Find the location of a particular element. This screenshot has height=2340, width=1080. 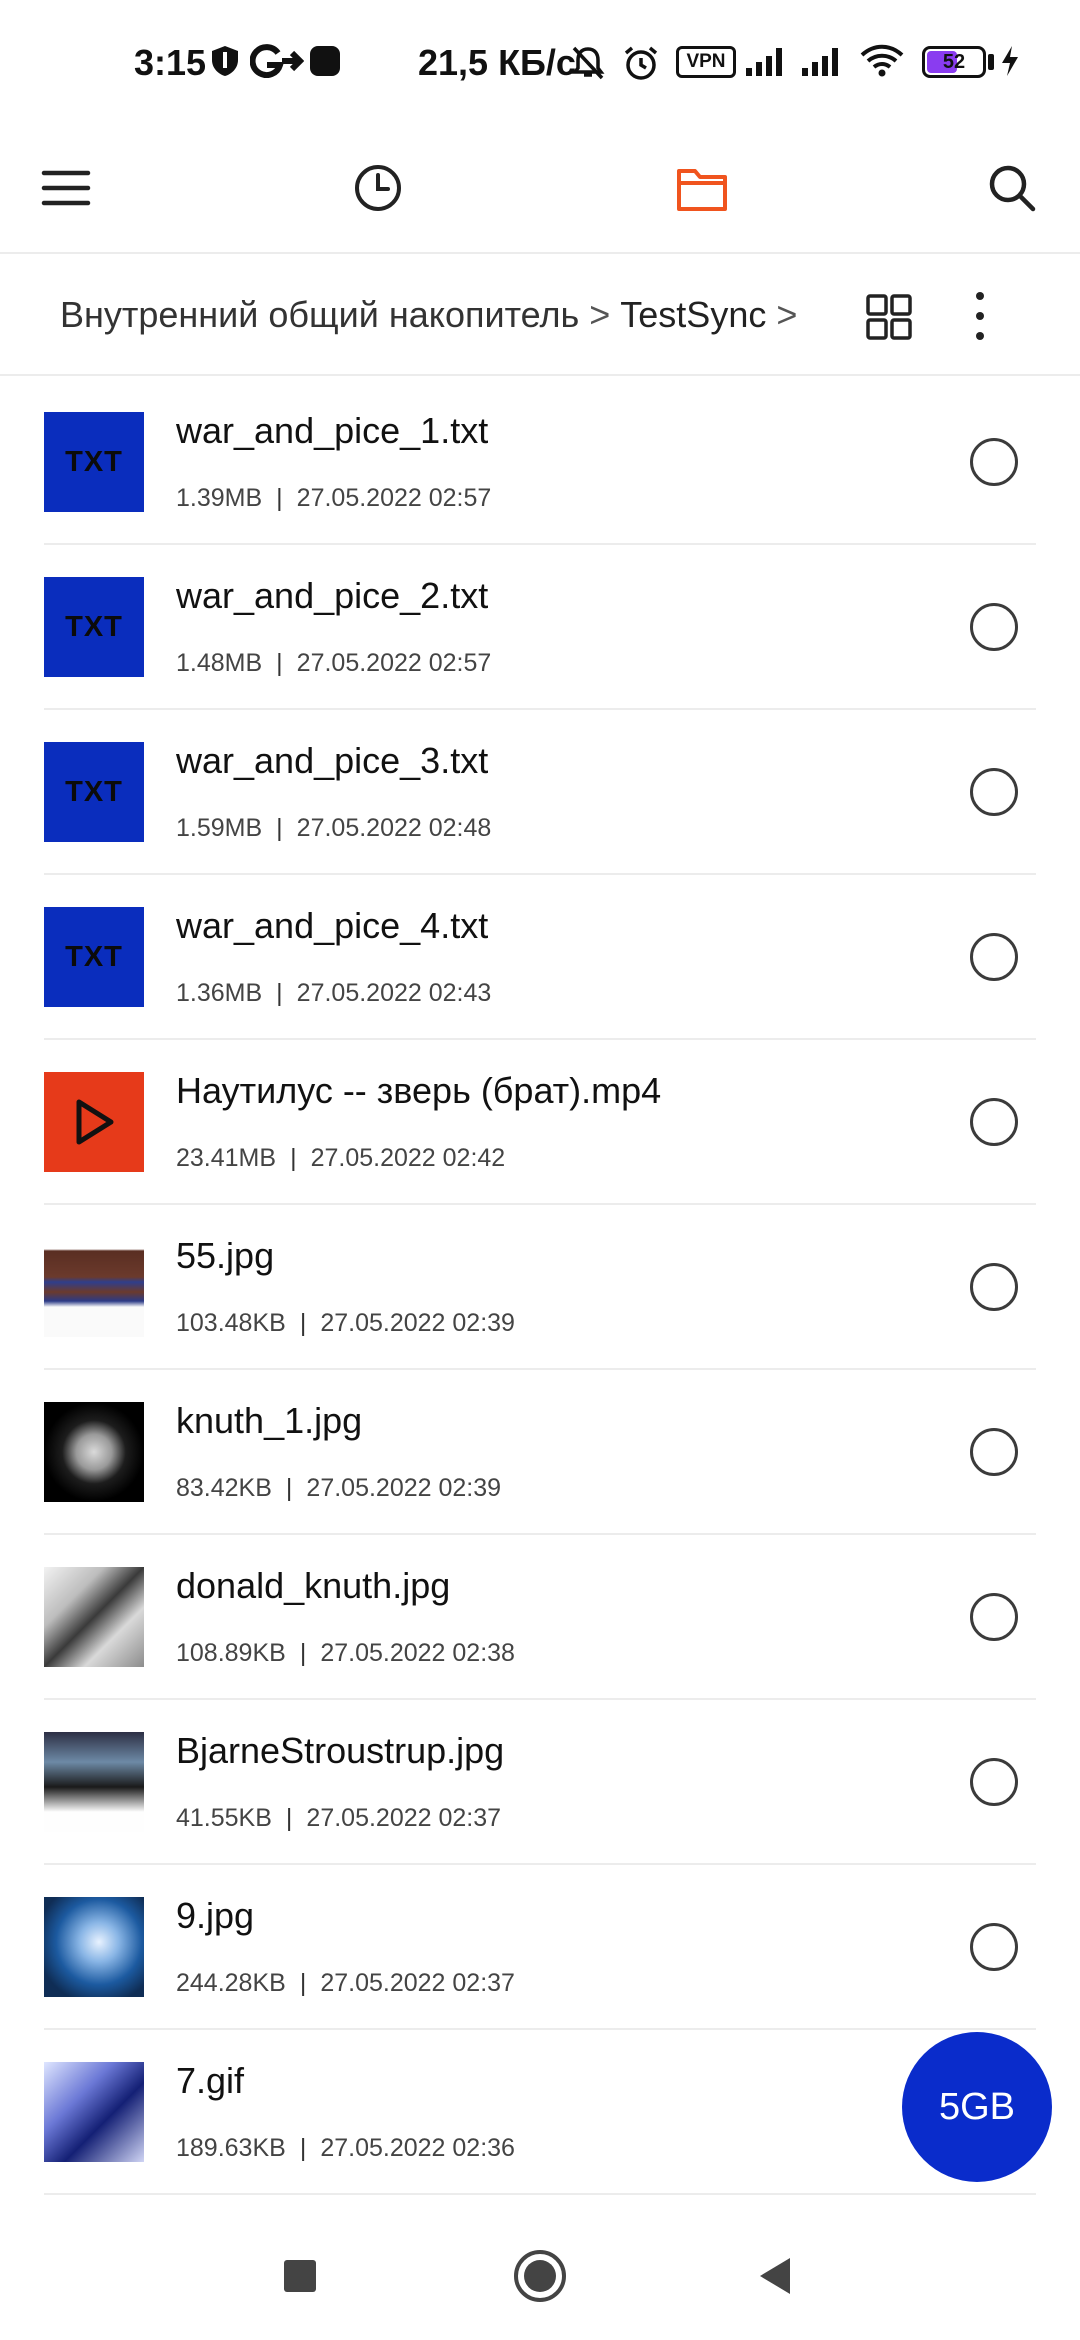

file-row: 9.jpg 244.28KB | 27.05.2022 02:37 is located at coordinates (540, 1947).